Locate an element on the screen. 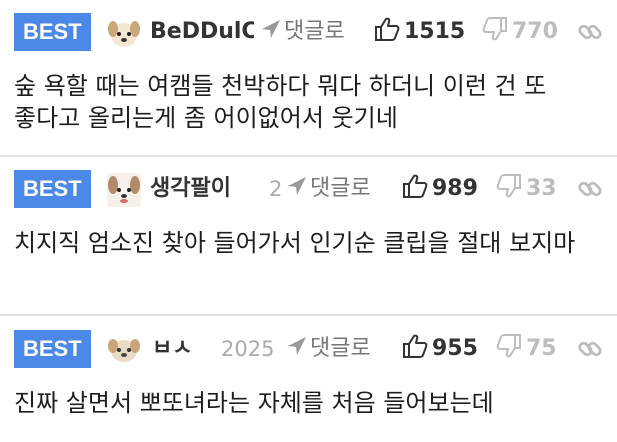 The height and width of the screenshot is (442, 617). dislike-count: 75 is located at coordinates (541, 348).